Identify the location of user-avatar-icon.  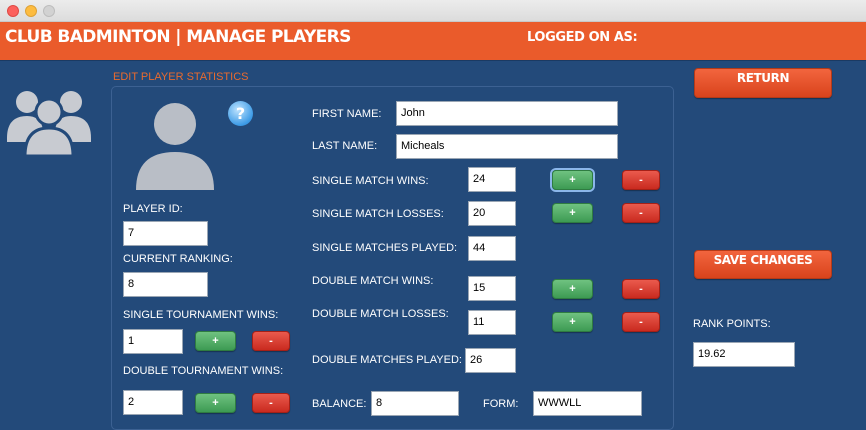
(175, 146).